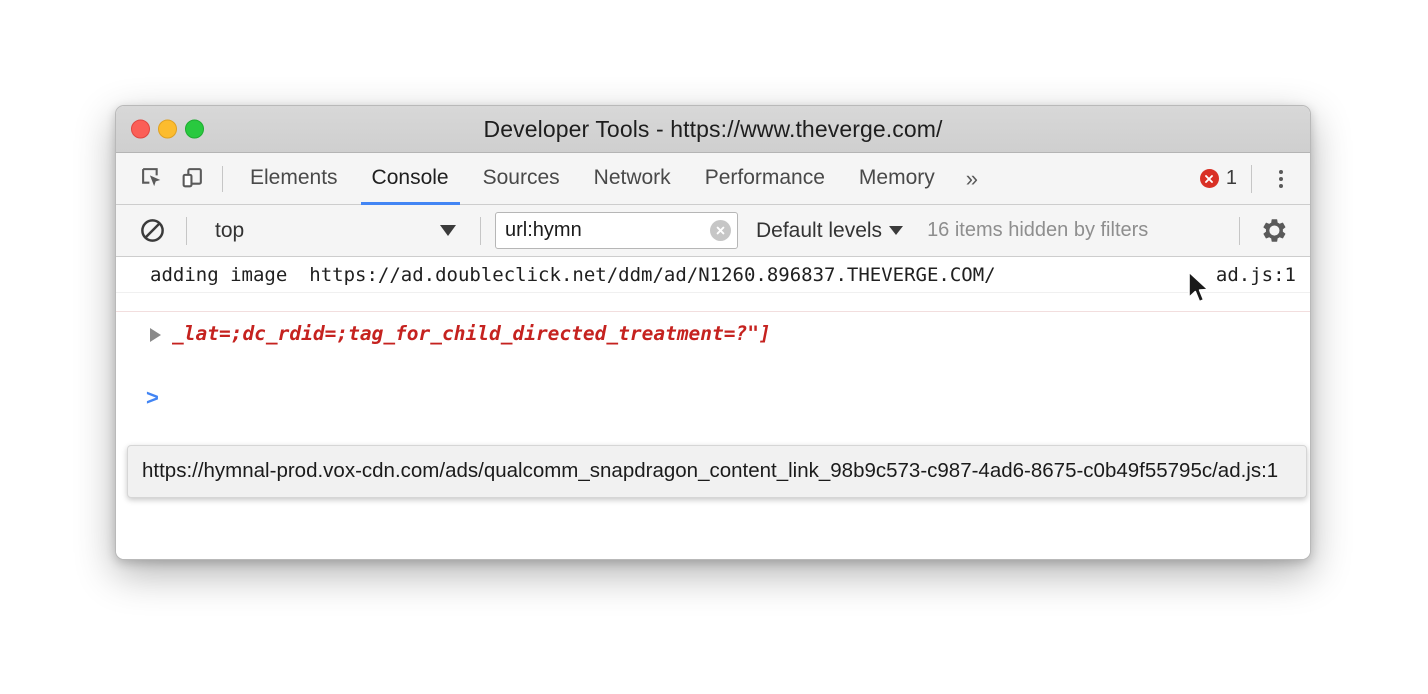  I want to click on filter-input, so click(597, 230).